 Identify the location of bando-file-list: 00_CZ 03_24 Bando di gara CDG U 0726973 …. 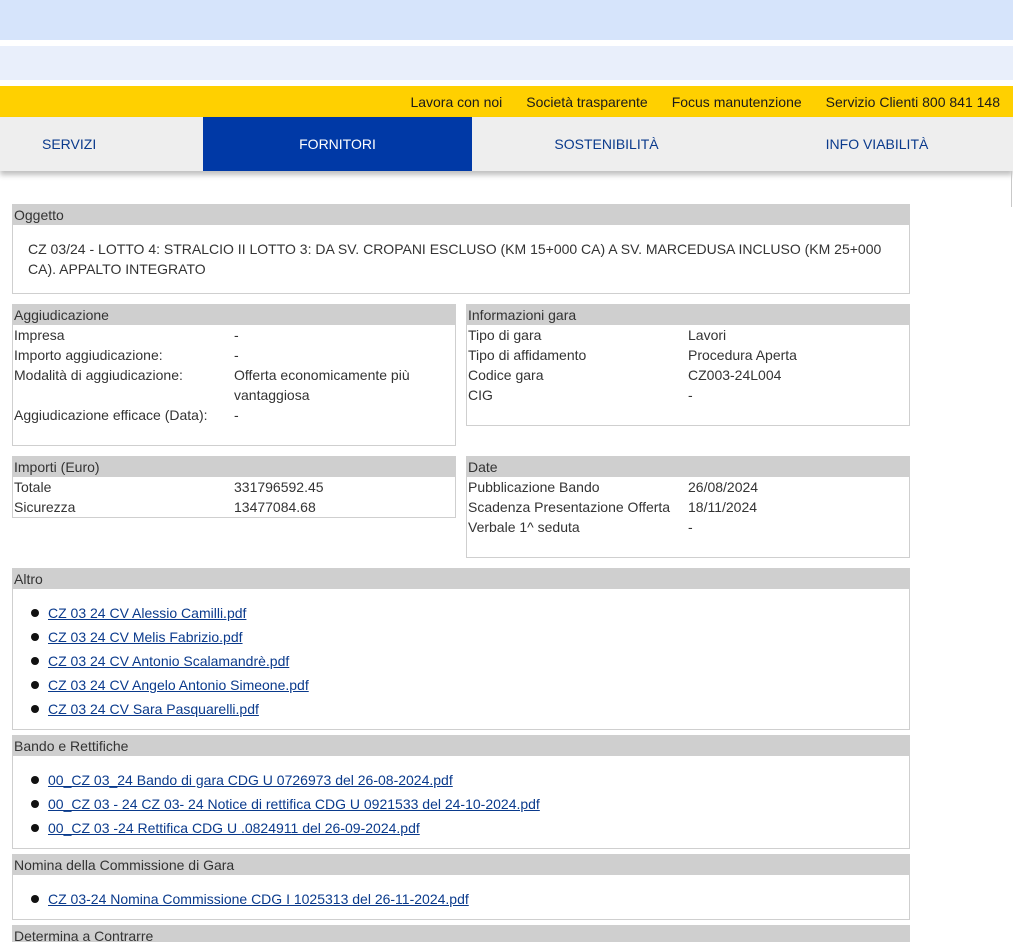
(461, 798).